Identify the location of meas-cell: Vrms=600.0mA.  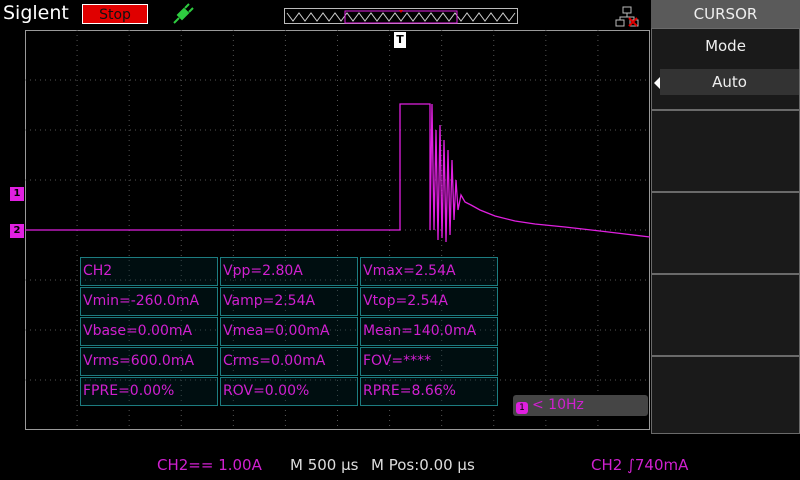
(149, 361).